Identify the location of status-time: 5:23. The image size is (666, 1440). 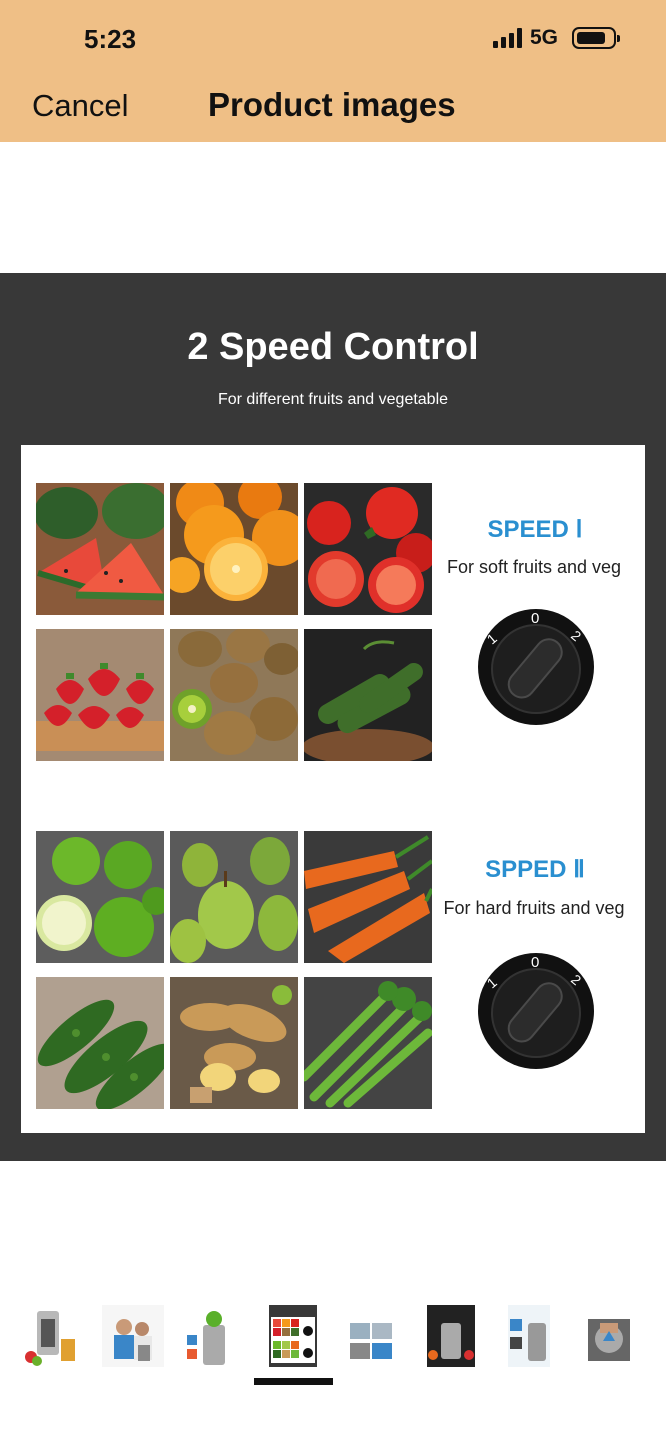
(110, 39).